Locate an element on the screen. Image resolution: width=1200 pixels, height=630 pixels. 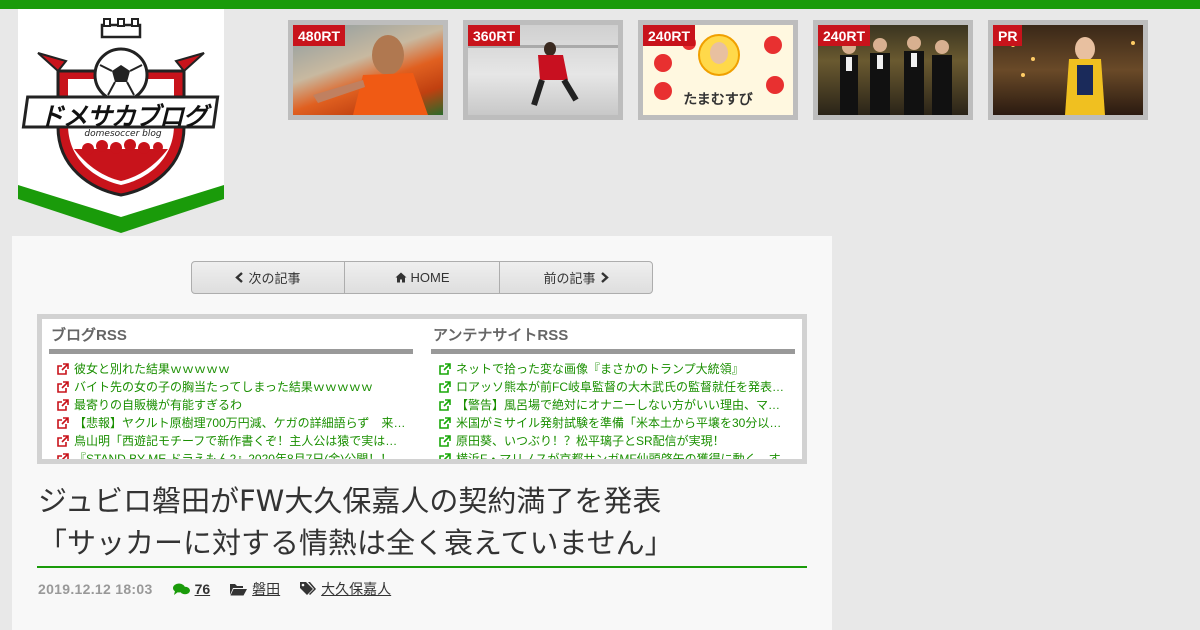
thumbnail-link-2: 360RT is located at coordinates (543, 70).